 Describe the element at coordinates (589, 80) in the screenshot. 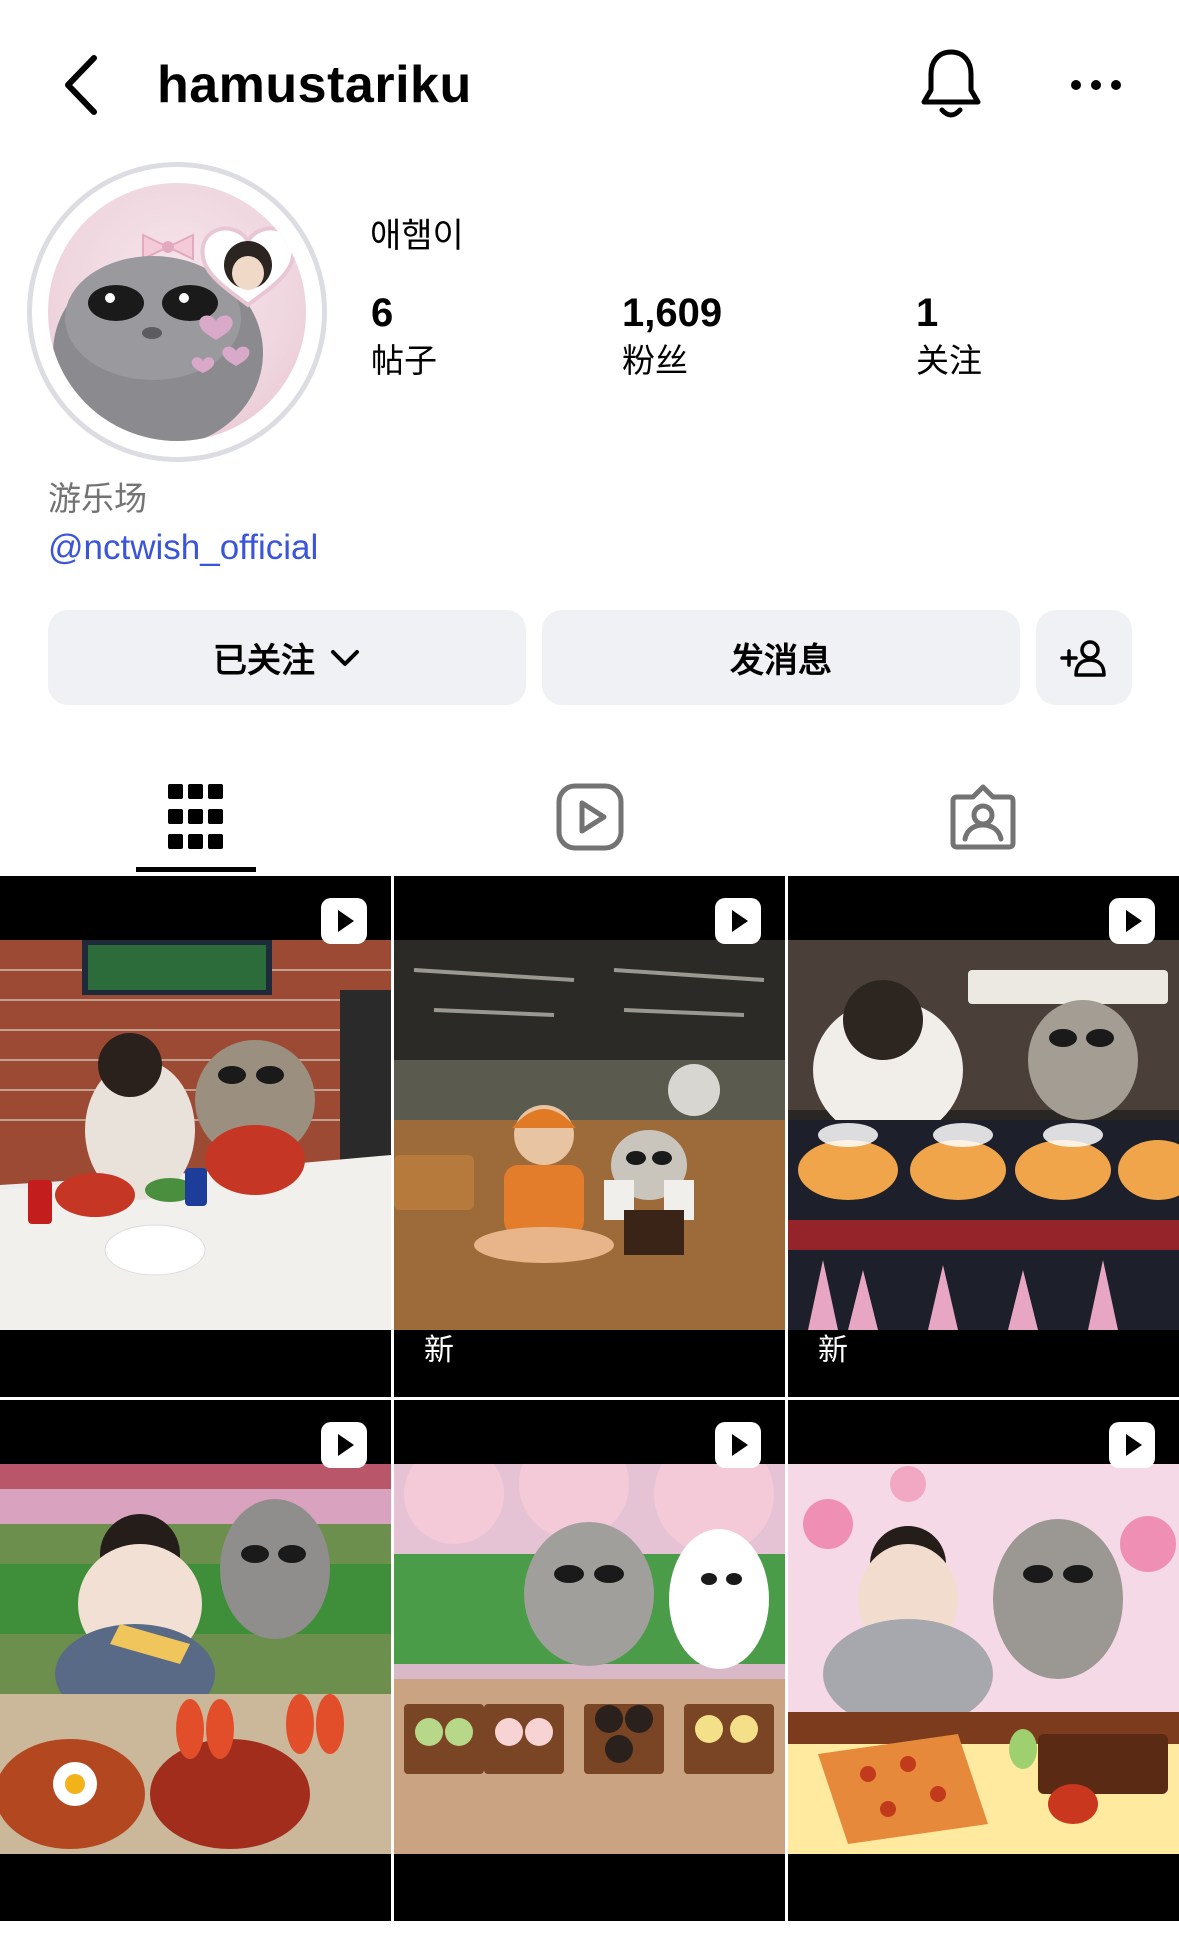

I see `profile-header: hamustariku` at that location.